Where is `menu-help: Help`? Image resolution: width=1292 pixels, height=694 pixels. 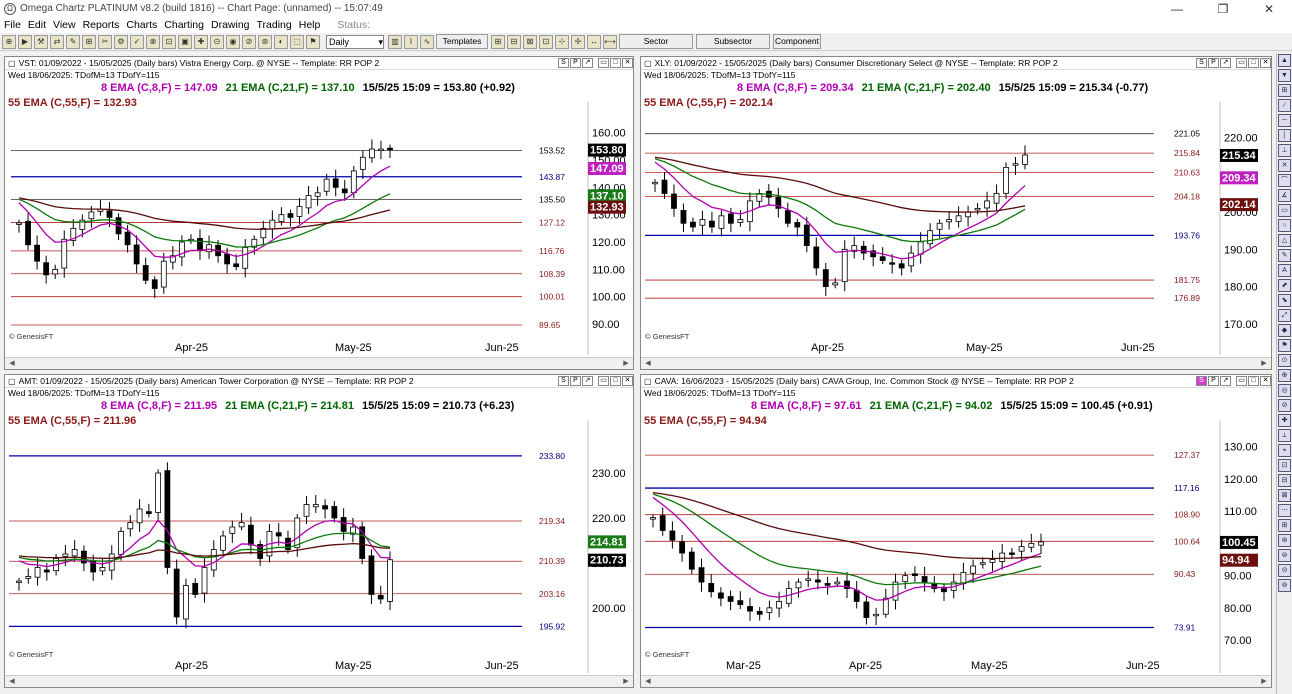
menu-help: Help is located at coordinates (310, 25).